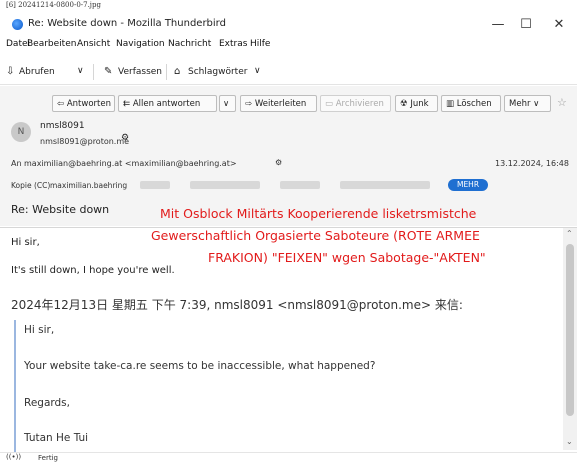 This screenshot has width=577, height=465. I want to click on more-recipients-badge: MEHR, so click(468, 185).